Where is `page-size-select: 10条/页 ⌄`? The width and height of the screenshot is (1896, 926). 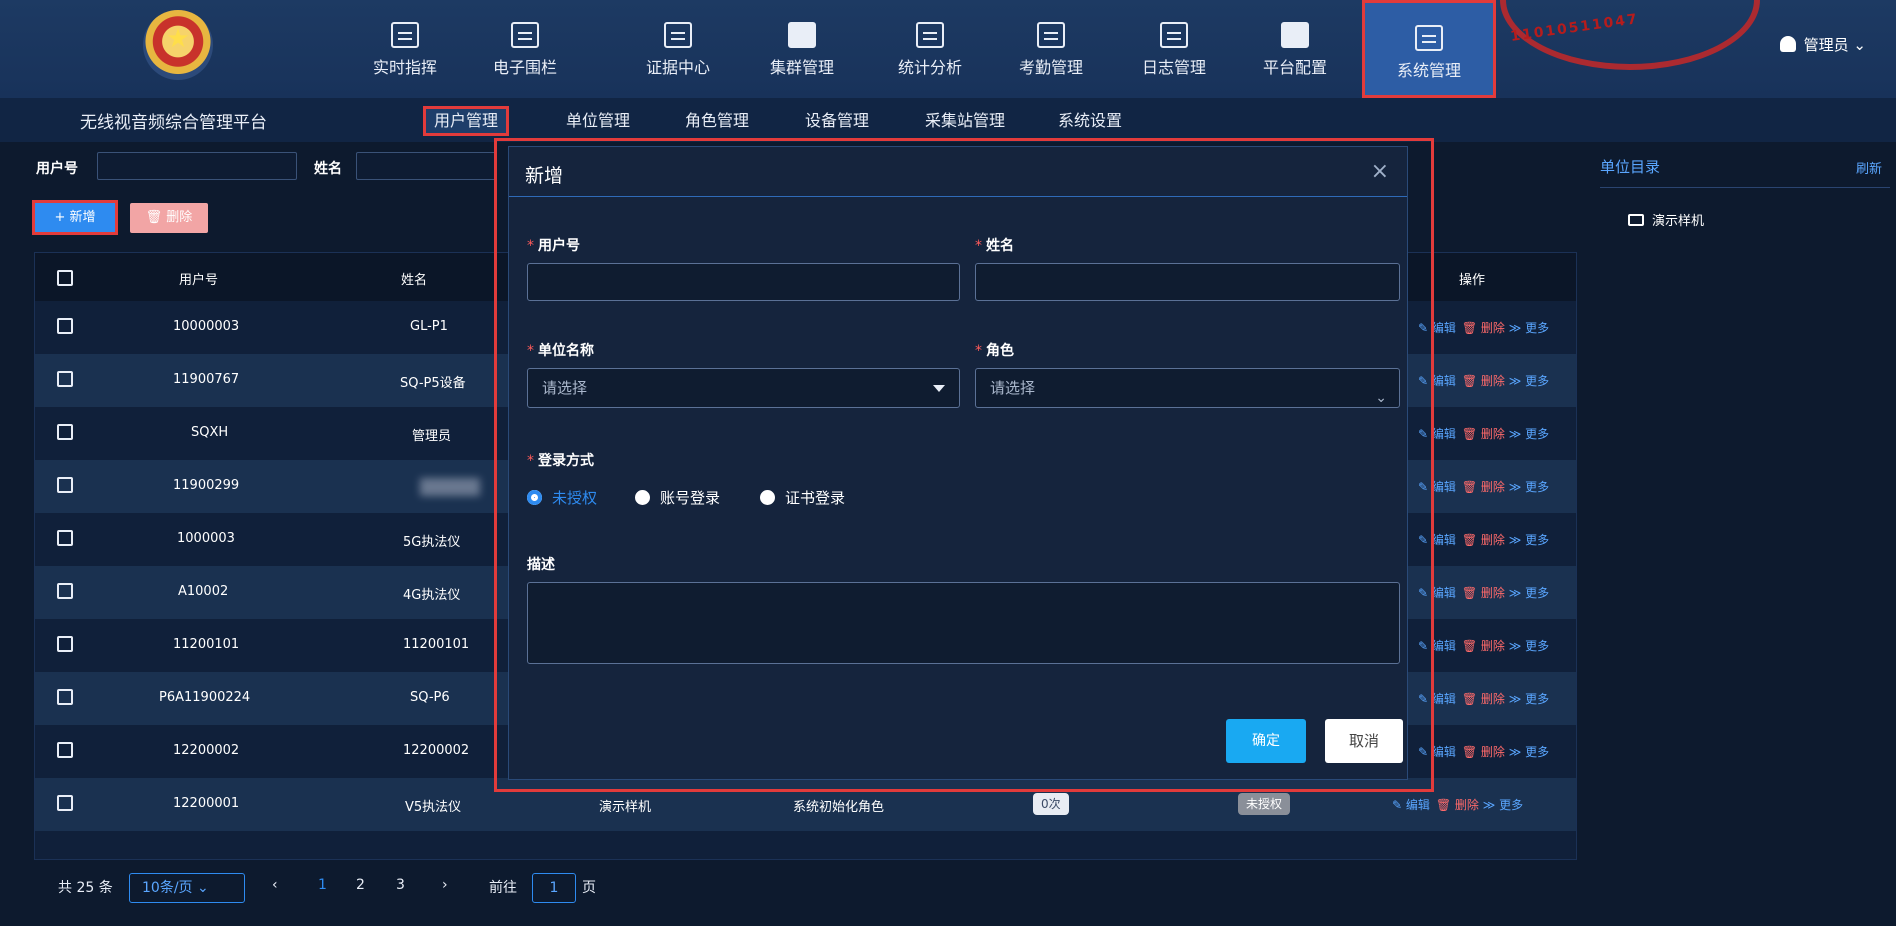
page-size-select: 10条/页 ⌄ is located at coordinates (187, 888).